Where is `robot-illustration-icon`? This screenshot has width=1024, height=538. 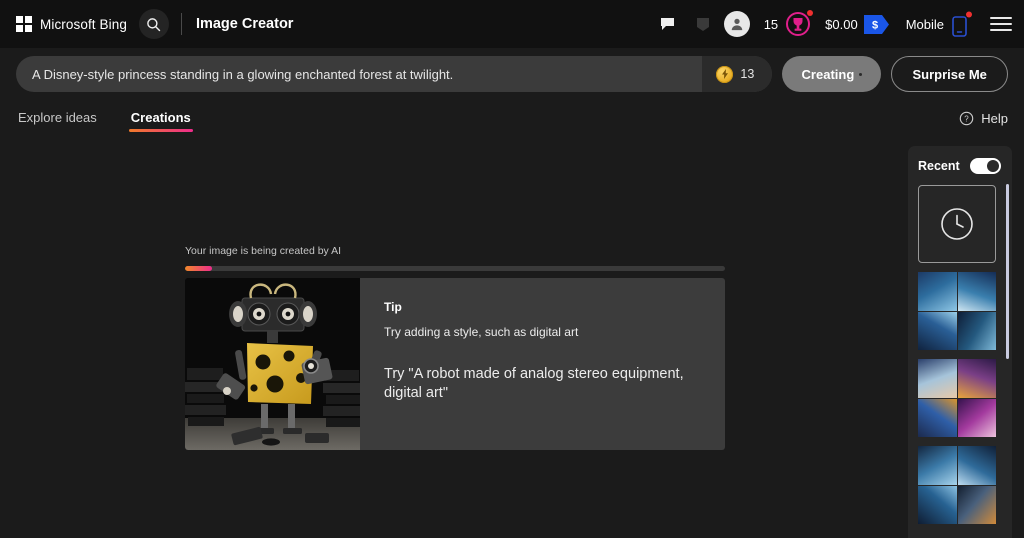
robot-illustration-icon is located at coordinates (272, 364).